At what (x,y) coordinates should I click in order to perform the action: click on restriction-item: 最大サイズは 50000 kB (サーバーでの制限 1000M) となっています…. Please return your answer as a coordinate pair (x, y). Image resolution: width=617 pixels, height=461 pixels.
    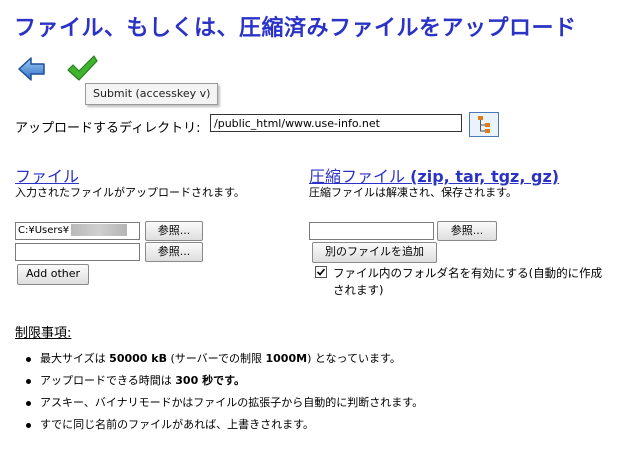
    Looking at the image, I should click on (224, 361).